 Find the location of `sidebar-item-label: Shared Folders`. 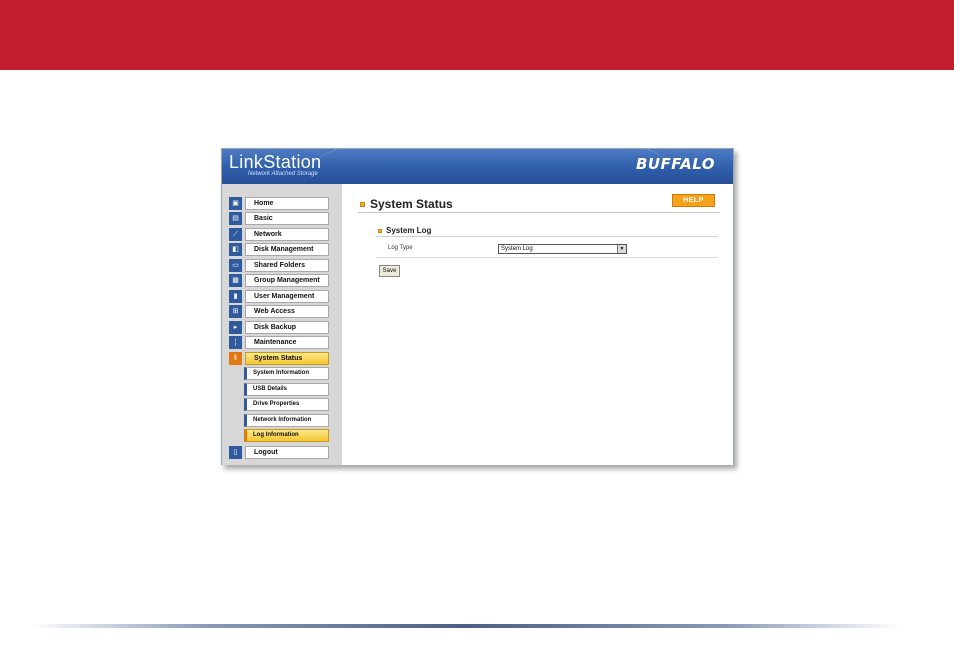

sidebar-item-label: Shared Folders is located at coordinates (287, 265).